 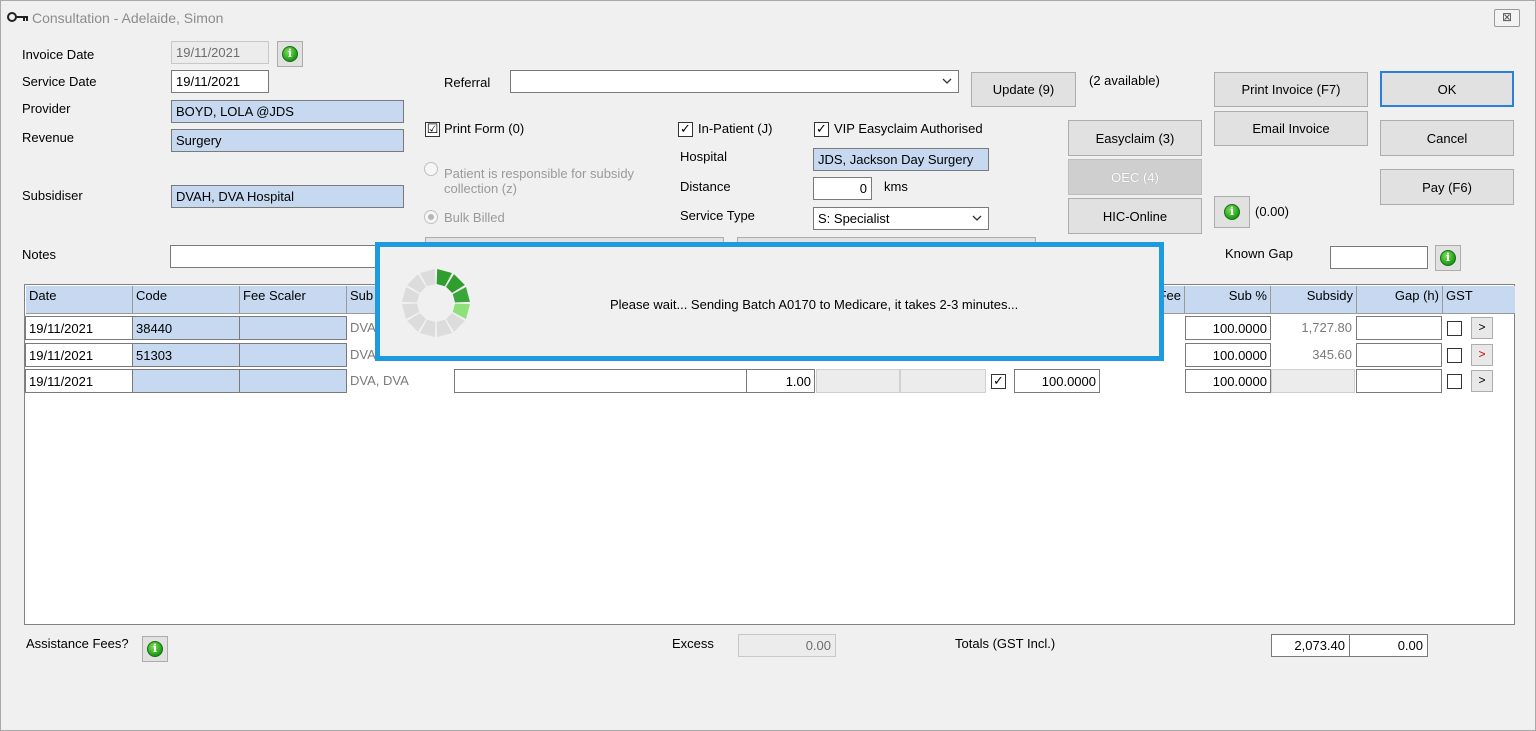 I want to click on notes-field, so click(x=275, y=256).